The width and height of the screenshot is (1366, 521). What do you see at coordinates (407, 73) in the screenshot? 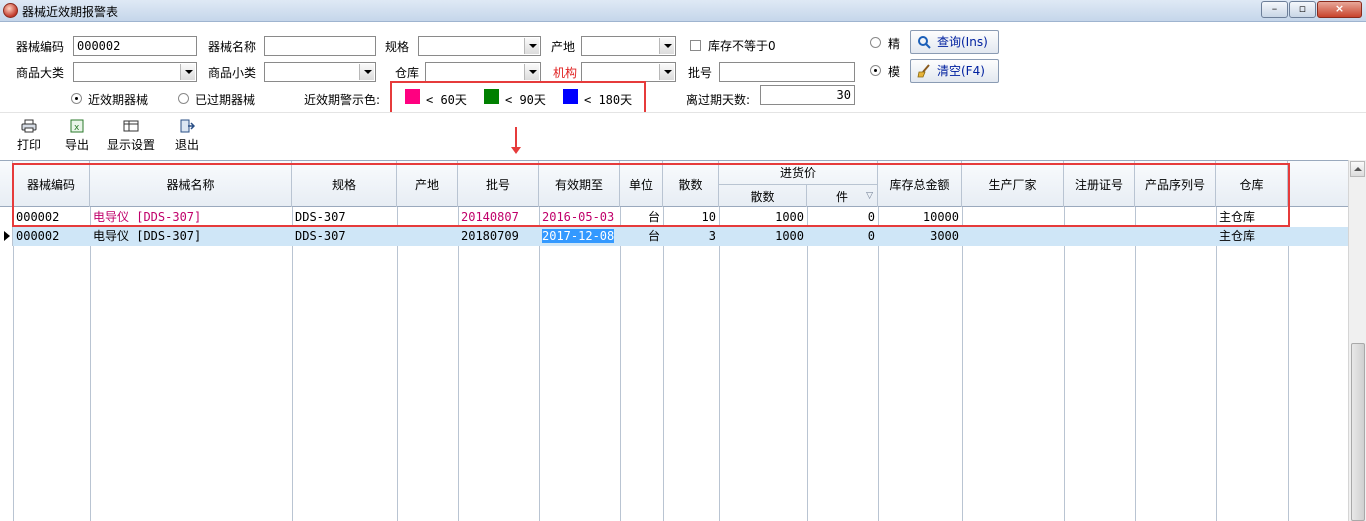
I see `warehouse-label: 仓库` at bounding box center [407, 73].